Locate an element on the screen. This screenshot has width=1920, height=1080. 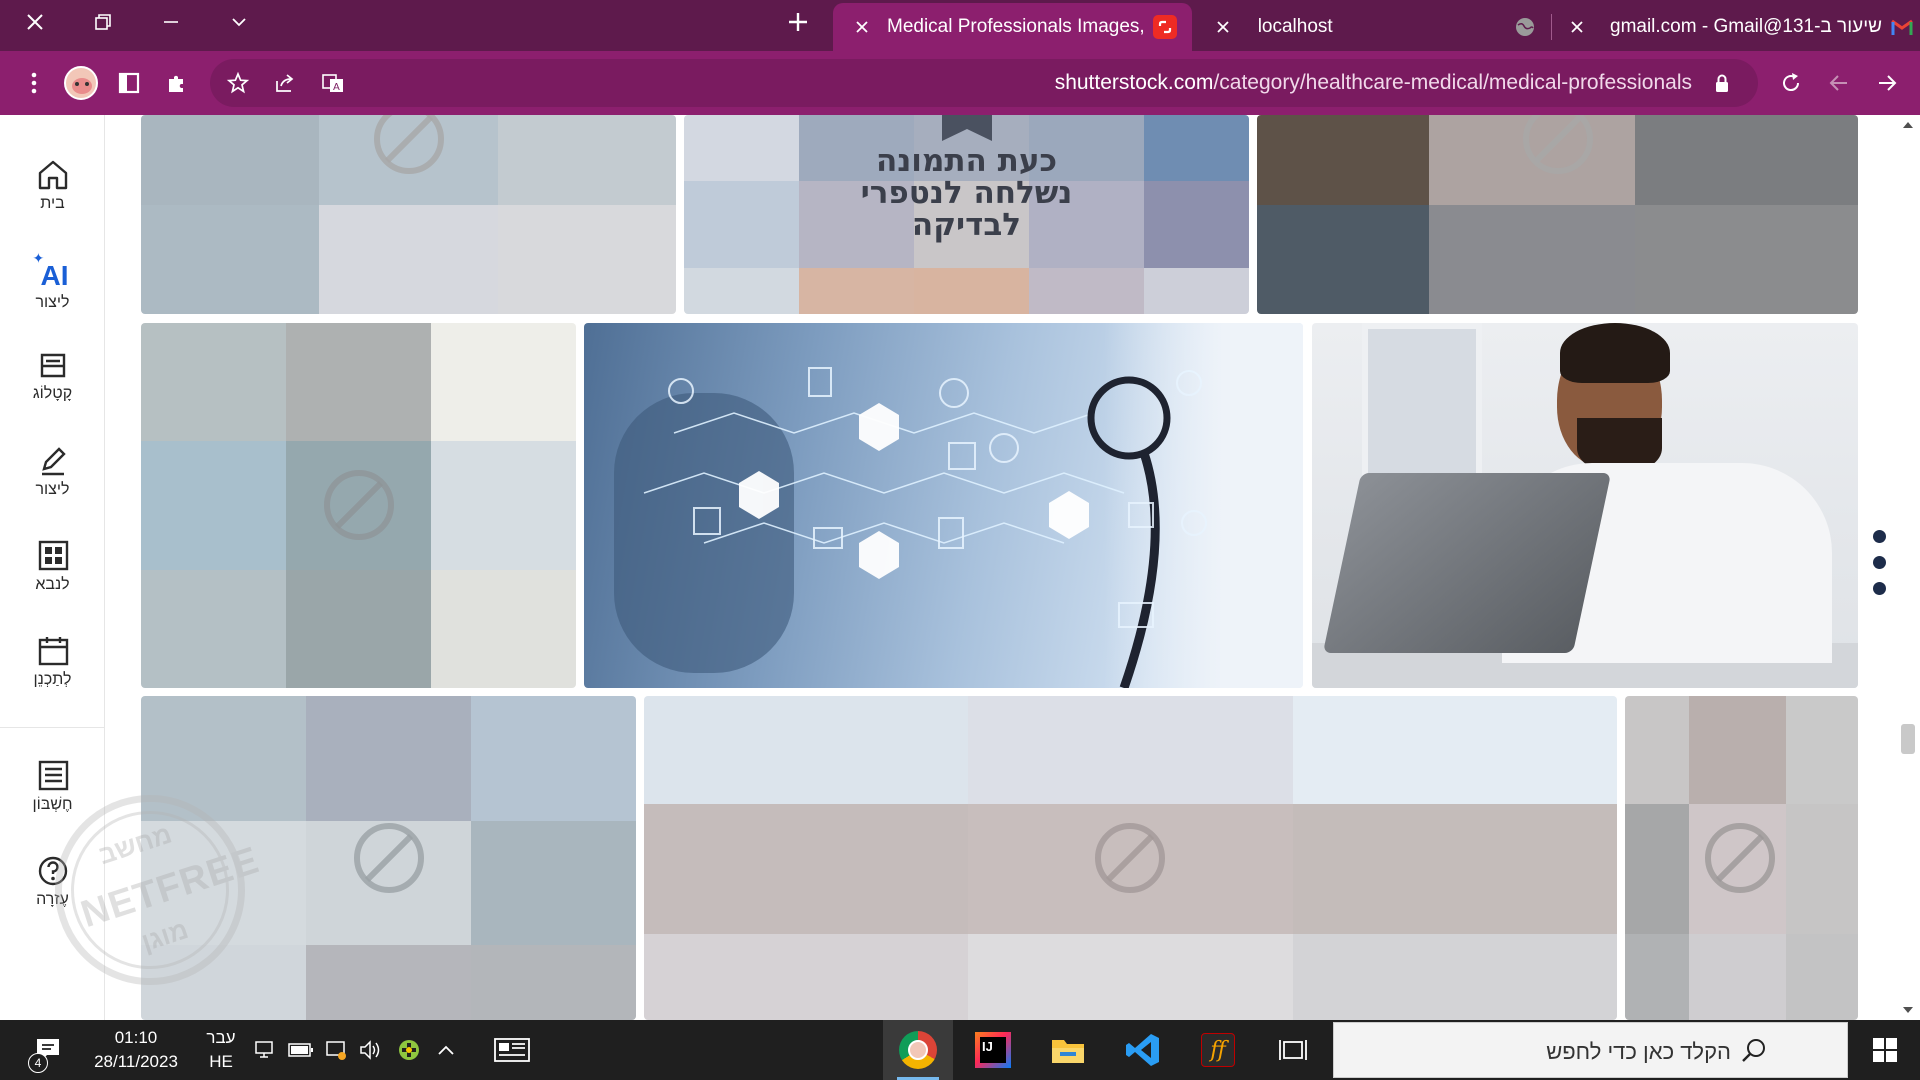
sidebar-item-label: בית is located at coordinates (52, 203).